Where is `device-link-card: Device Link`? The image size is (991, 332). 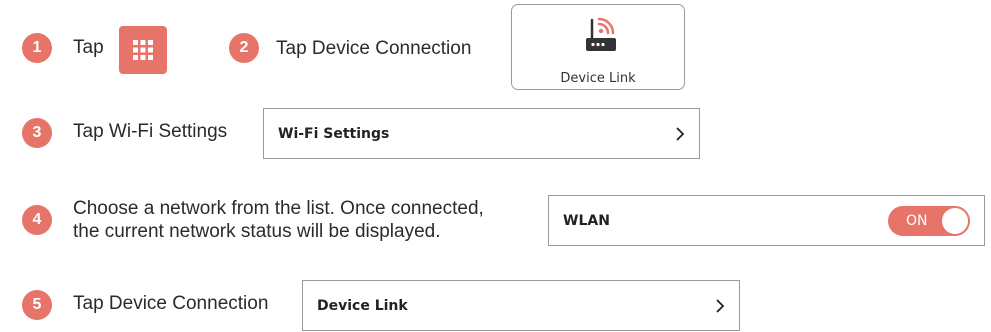
device-link-card: Device Link is located at coordinates (598, 47).